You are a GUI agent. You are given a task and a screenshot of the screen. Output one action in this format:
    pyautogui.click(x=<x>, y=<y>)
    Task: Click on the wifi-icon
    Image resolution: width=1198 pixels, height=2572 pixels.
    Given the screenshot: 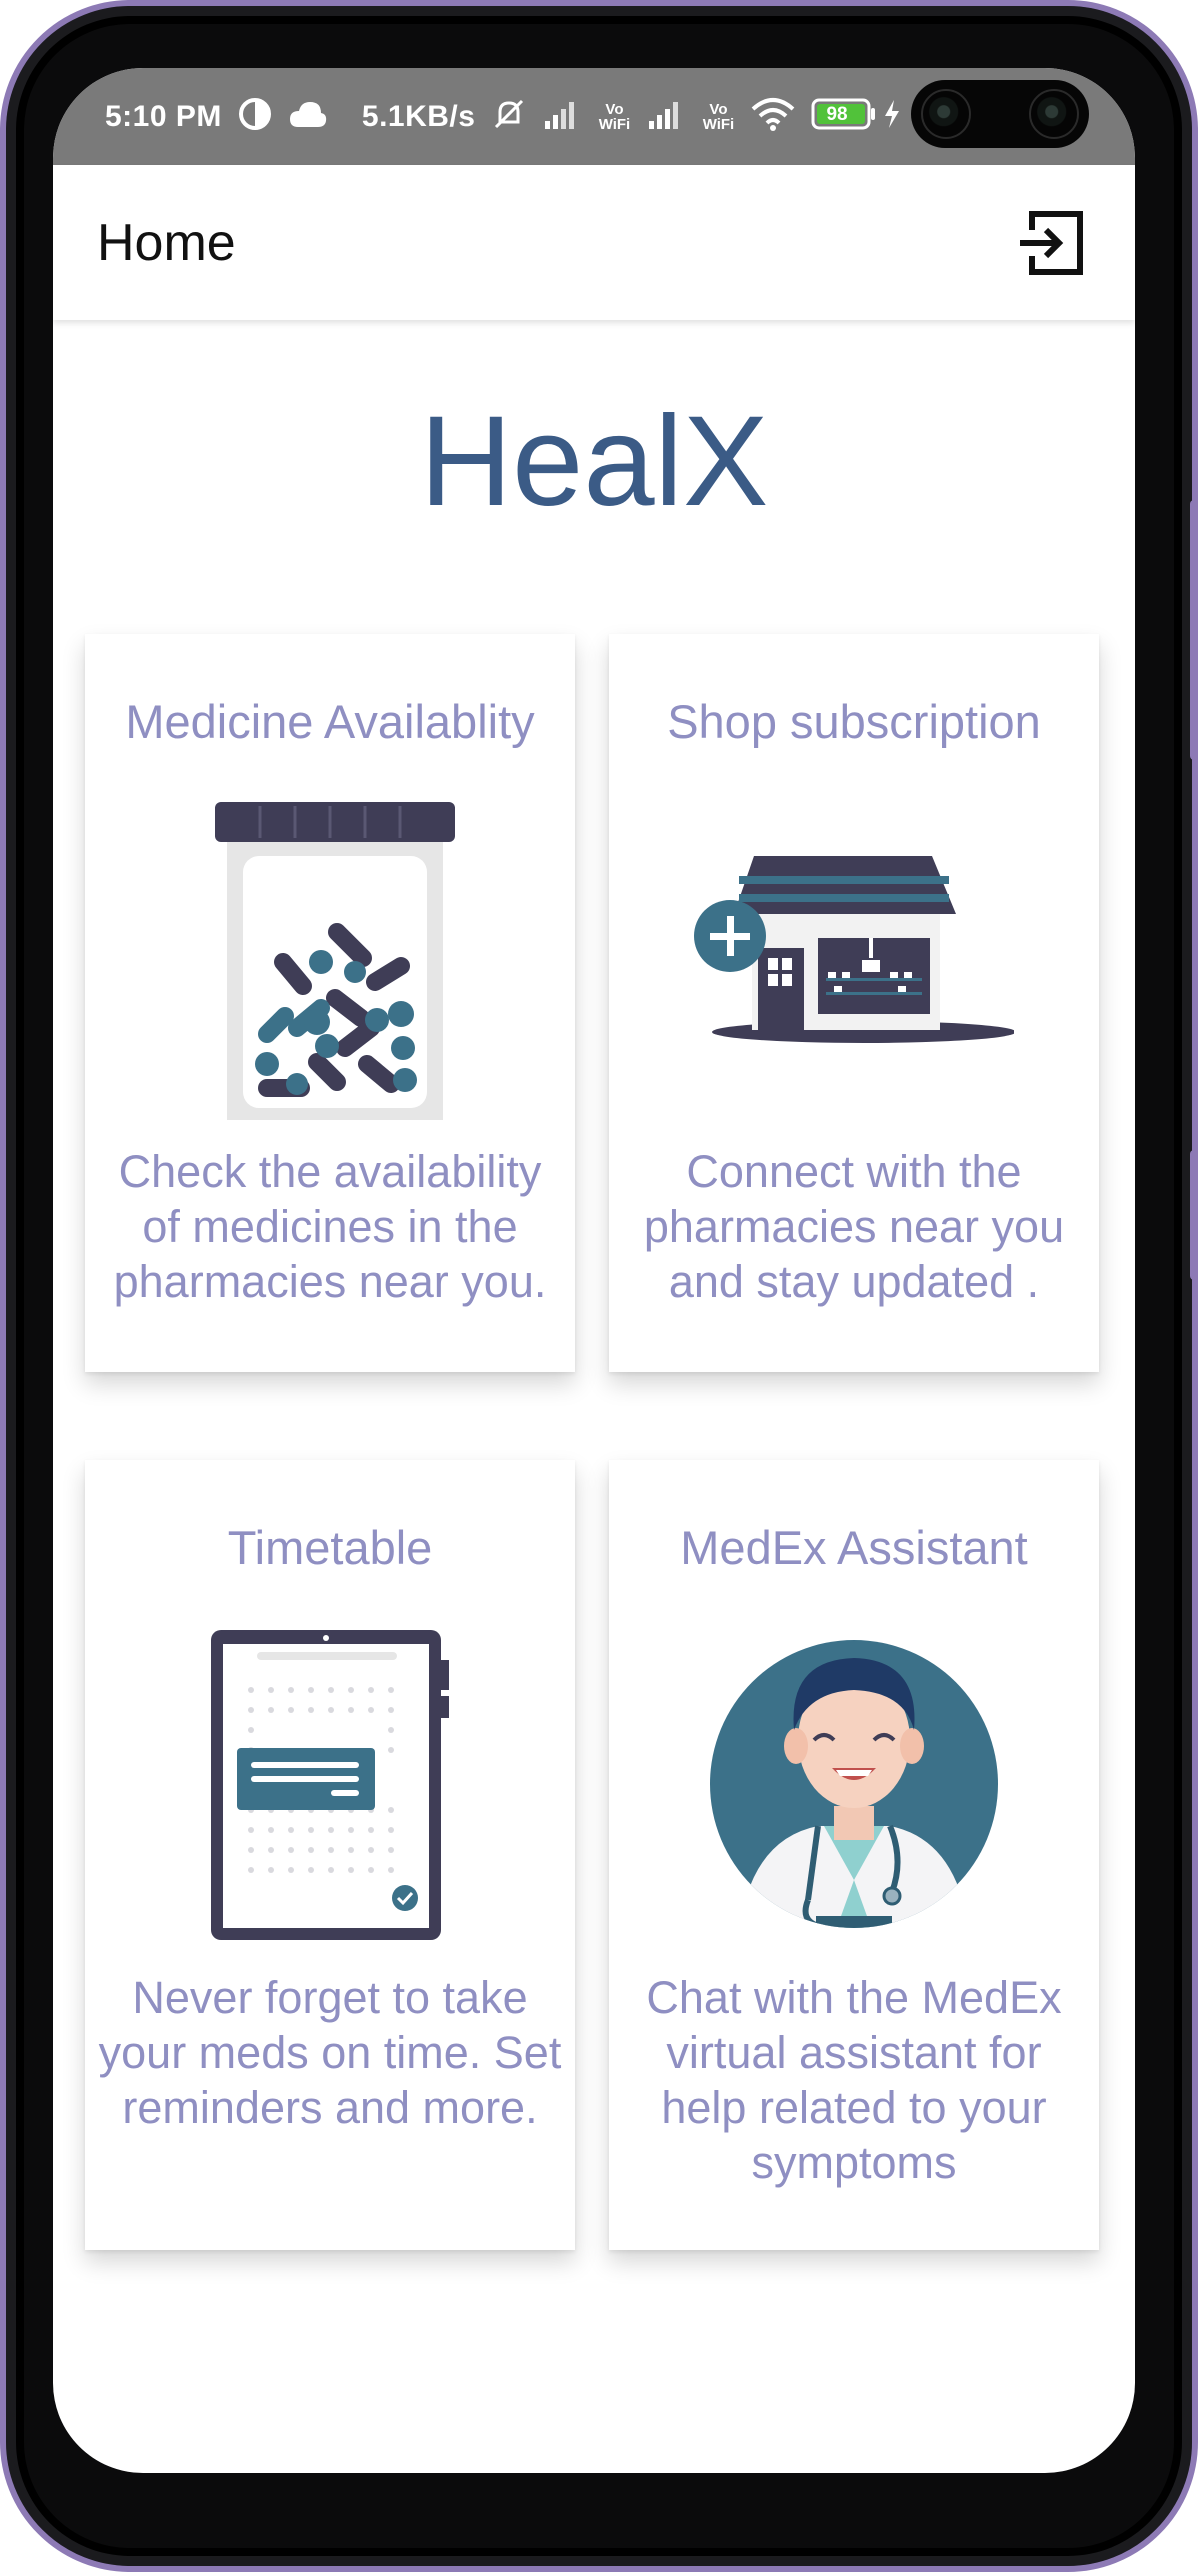 What is the action you would take?
    pyautogui.click(x=773, y=116)
    